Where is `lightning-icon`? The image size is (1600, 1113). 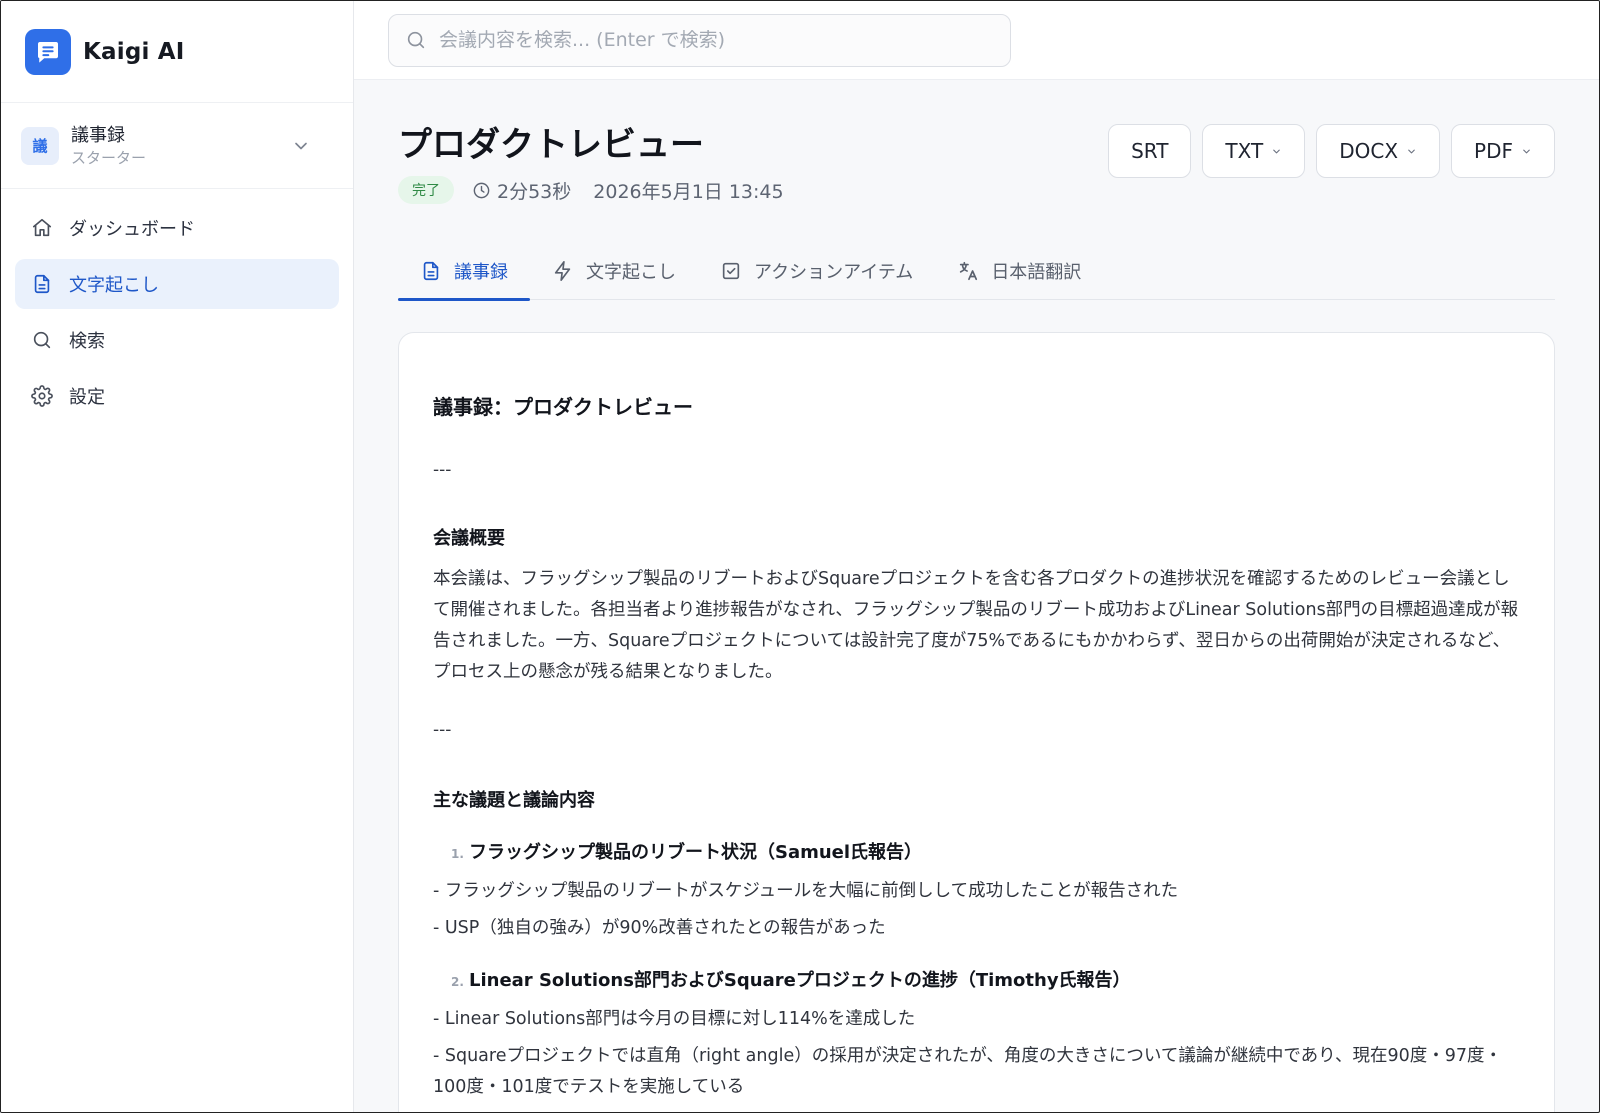 lightning-icon is located at coordinates (562, 271).